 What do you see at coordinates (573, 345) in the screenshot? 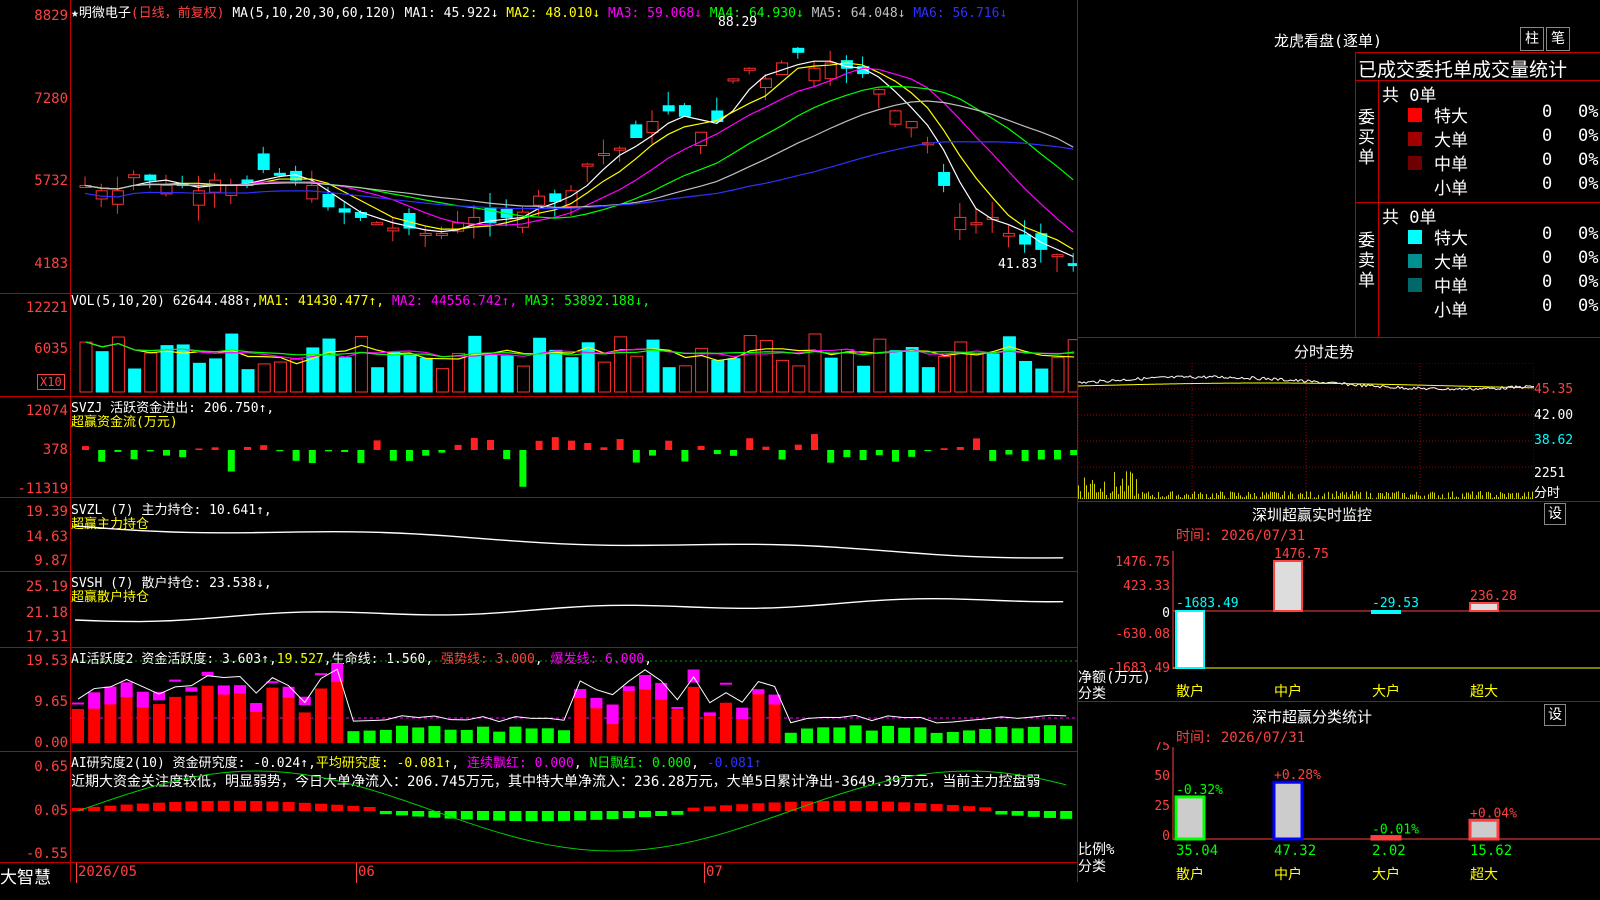
I see `volume-chart` at bounding box center [573, 345].